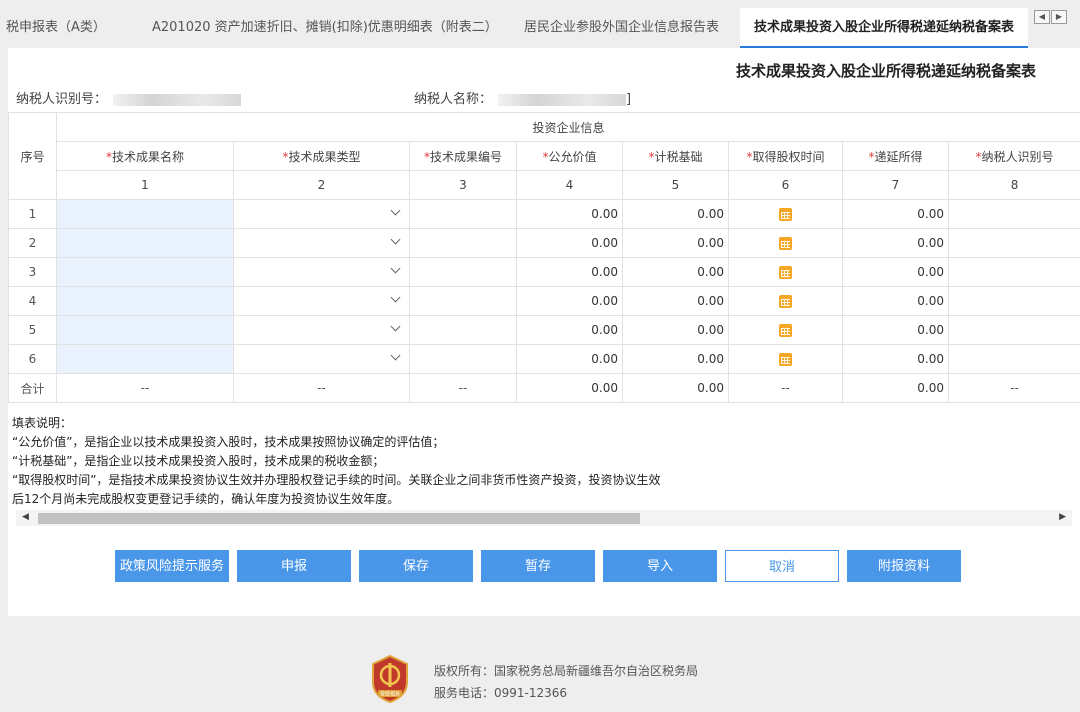 The width and height of the screenshot is (1080, 712). I want to click on tab-scroll-arrows: ◀ ▶, so click(1051, 17).